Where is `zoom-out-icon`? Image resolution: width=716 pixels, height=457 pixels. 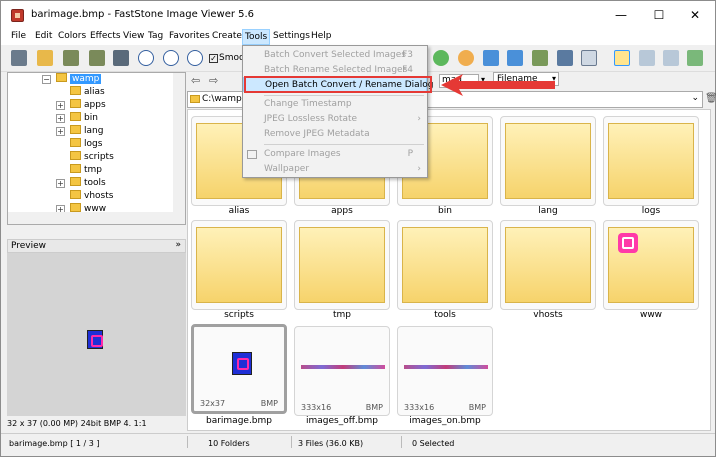 zoom-out-icon is located at coordinates (171, 58).